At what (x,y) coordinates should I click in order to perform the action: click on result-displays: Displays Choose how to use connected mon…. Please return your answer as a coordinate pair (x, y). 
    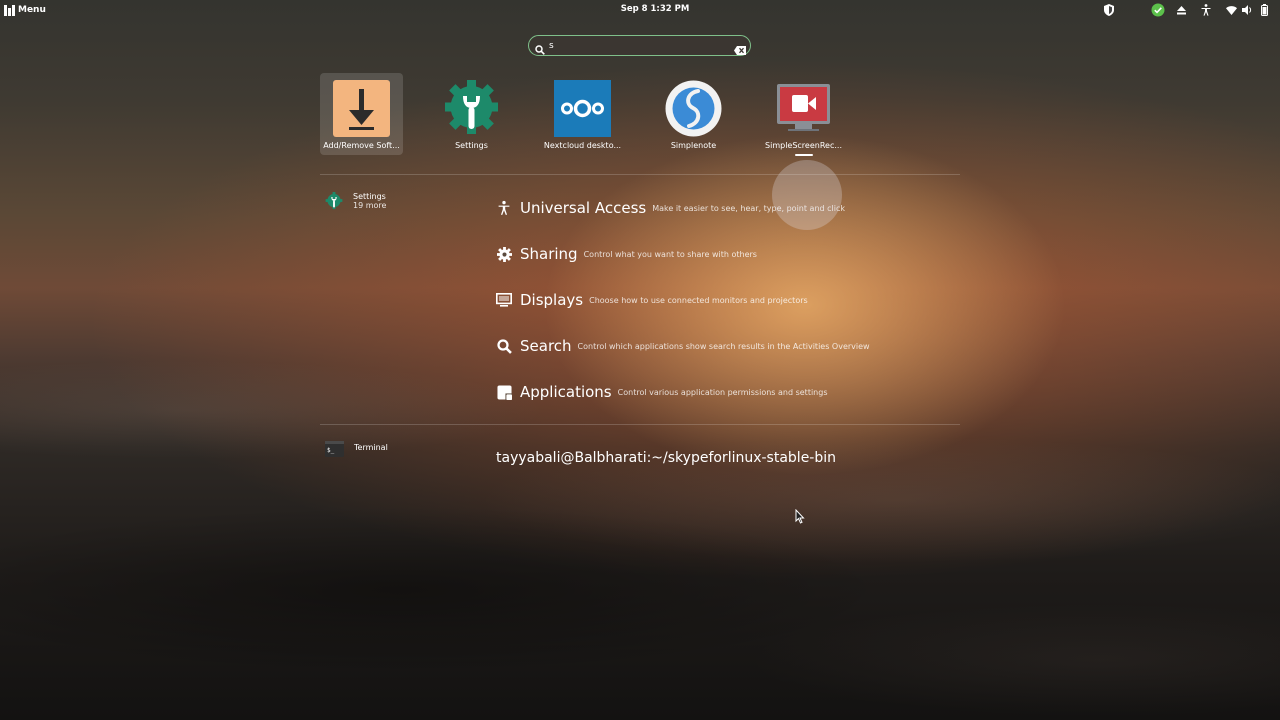
    Looking at the image, I should click on (652, 300).